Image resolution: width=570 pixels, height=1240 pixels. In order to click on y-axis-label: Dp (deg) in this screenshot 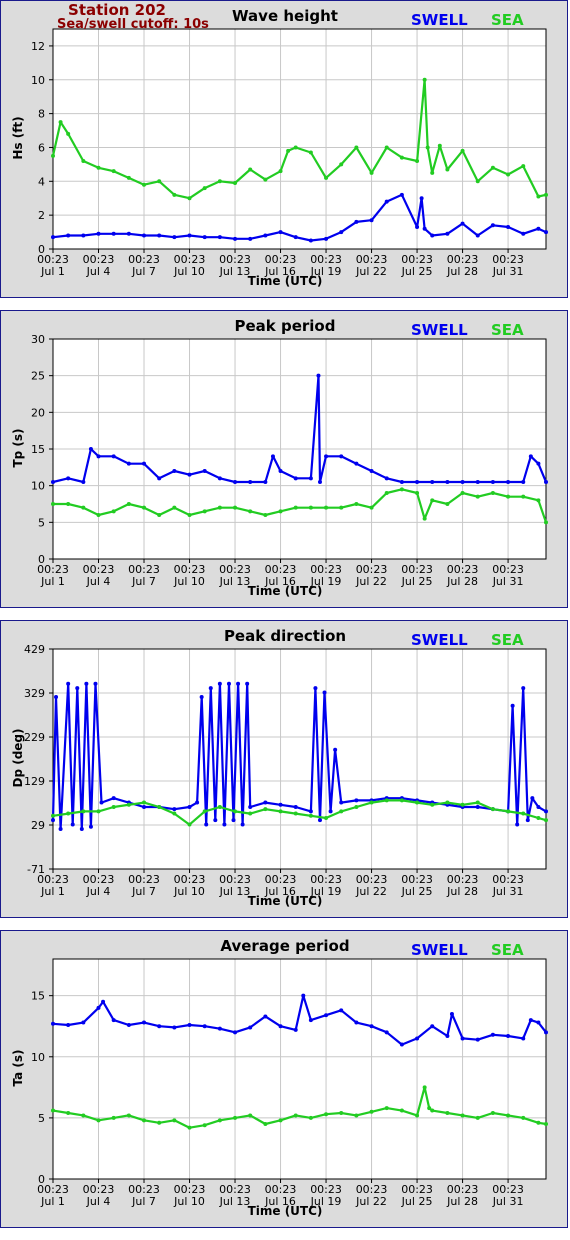, I will do `click(18, 758)`.